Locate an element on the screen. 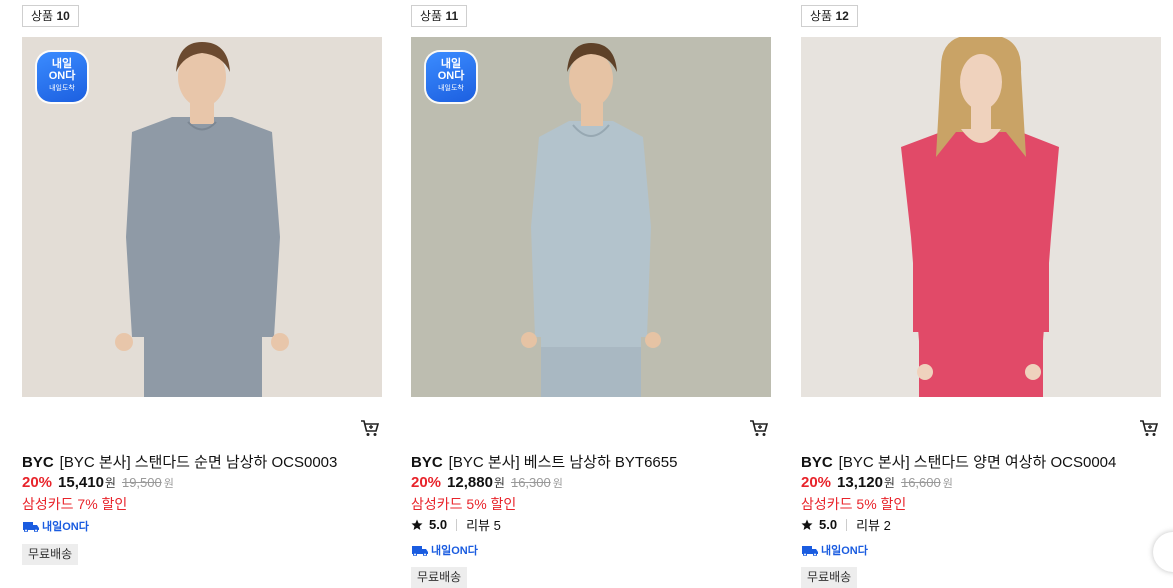 The image size is (1173, 588). product-title: BYC [BYC 본사] 베스트 남상하 BYT6655 is located at coordinates (591, 461).